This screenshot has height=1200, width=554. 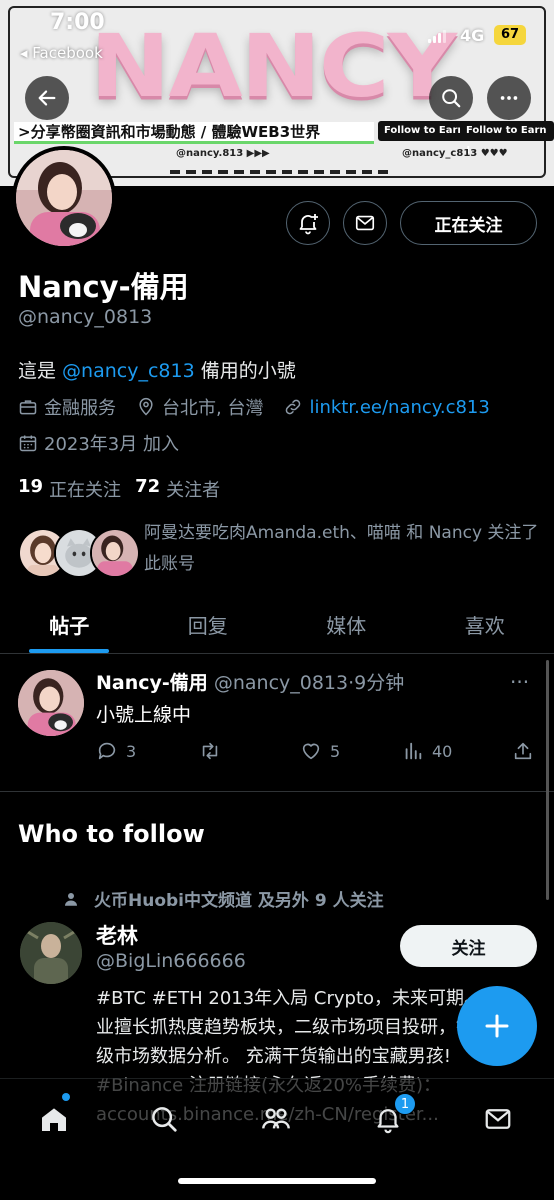 What do you see at coordinates (80, 408) in the screenshot?
I see `category-text: 金融服务` at bounding box center [80, 408].